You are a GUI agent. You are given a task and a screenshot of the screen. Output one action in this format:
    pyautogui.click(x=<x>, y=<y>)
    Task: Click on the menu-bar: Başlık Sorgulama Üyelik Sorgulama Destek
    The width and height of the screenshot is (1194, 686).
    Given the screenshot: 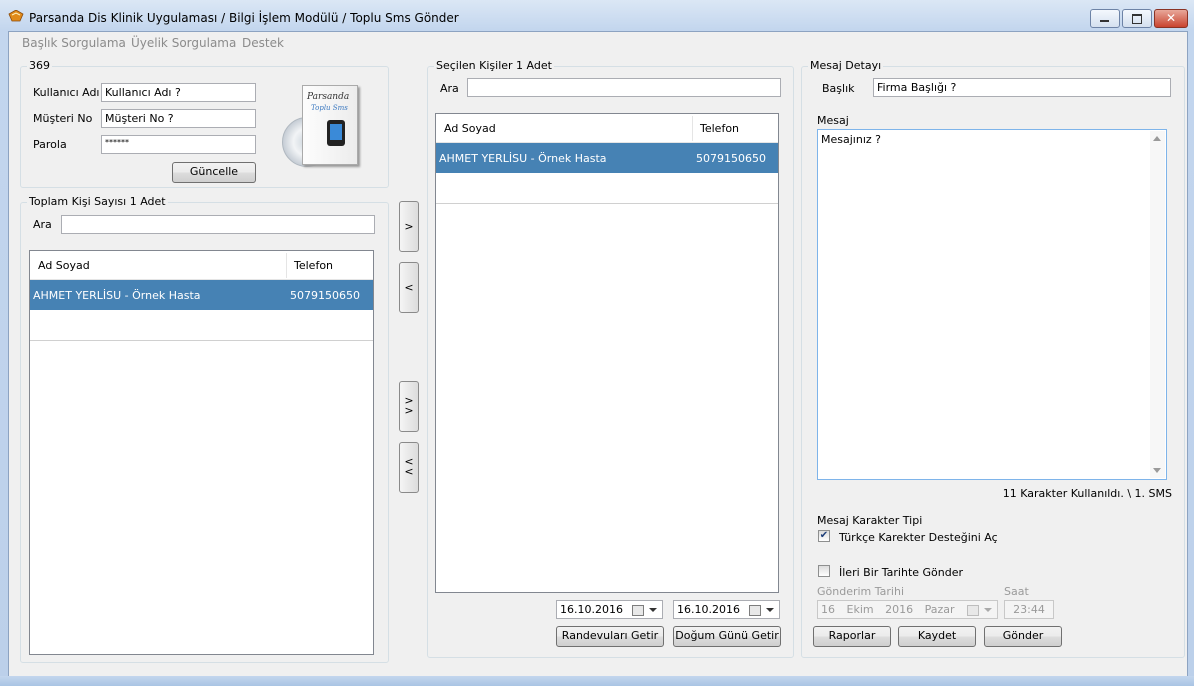 What is the action you would take?
    pyautogui.click(x=598, y=43)
    